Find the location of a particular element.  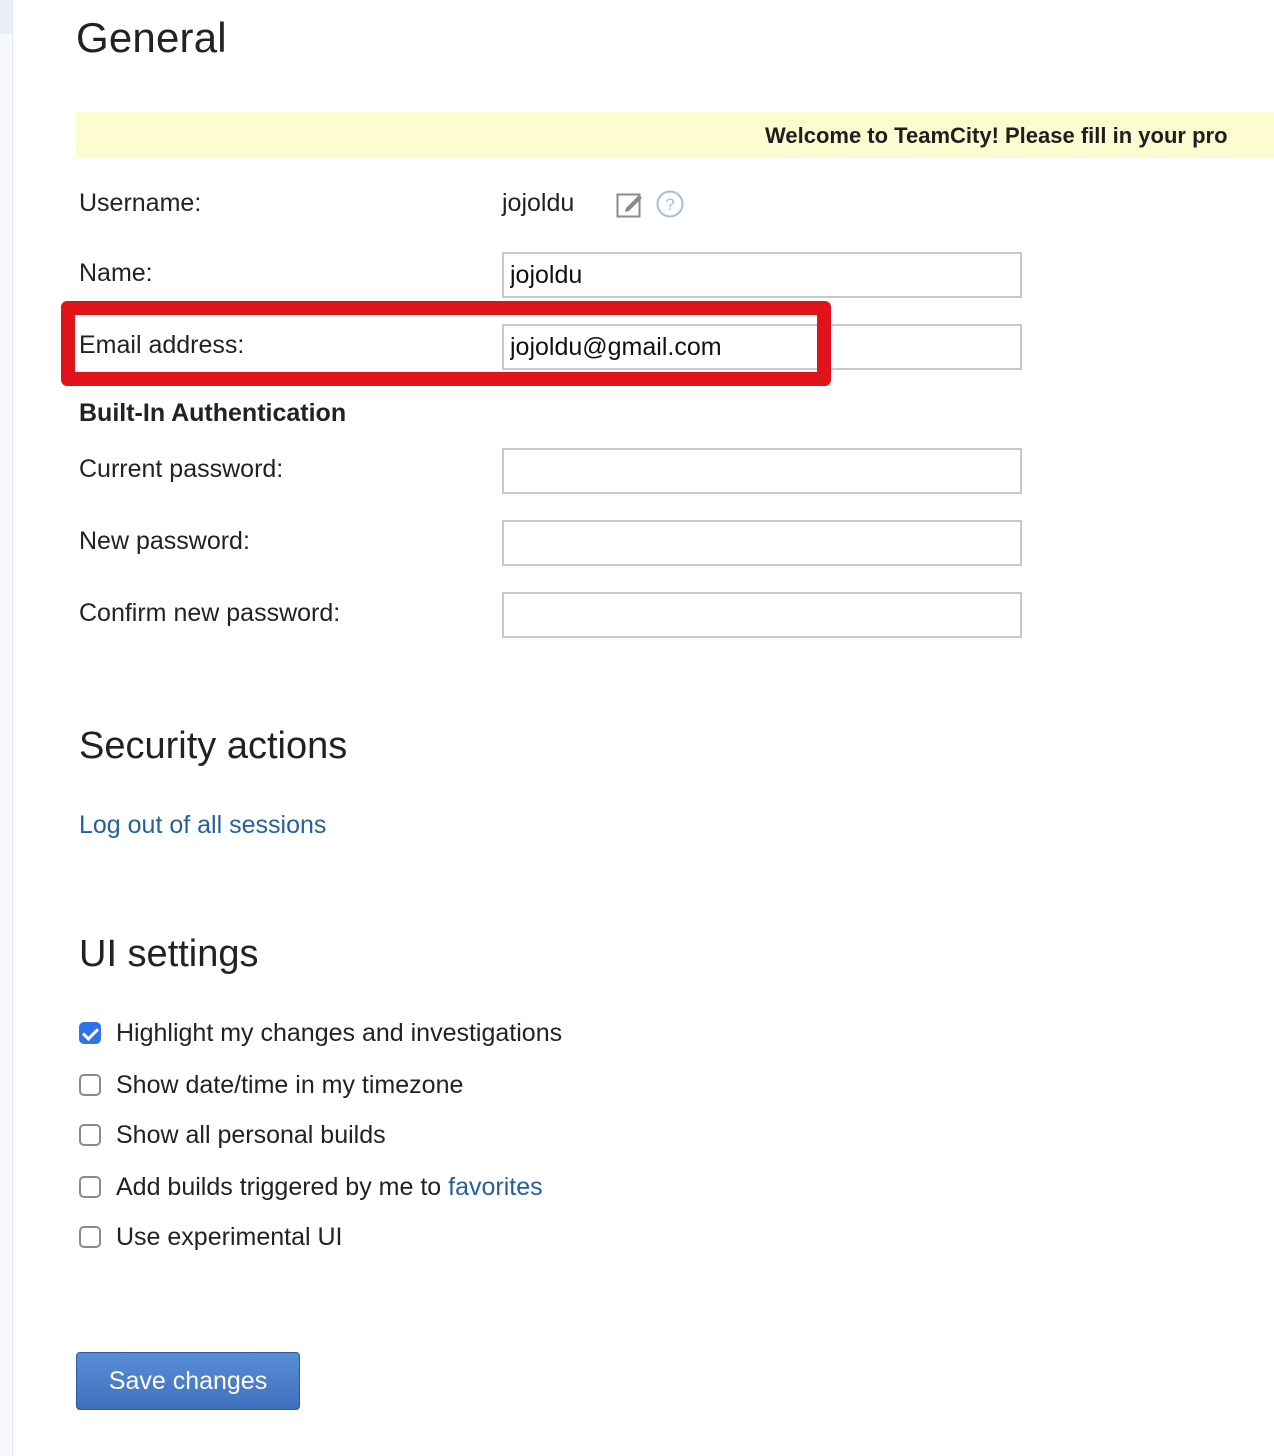

option-highlight-changes: Highlight my changes and investigations is located at coordinates (320, 1033).